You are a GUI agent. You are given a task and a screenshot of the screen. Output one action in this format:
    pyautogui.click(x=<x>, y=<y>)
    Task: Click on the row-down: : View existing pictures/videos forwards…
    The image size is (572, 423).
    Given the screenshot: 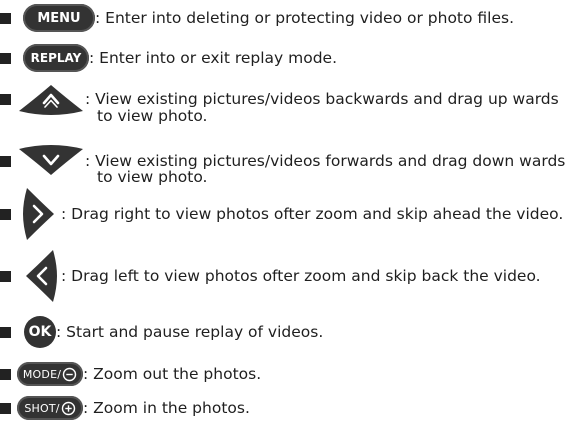 What is the action you would take?
    pyautogui.click(x=282, y=161)
    